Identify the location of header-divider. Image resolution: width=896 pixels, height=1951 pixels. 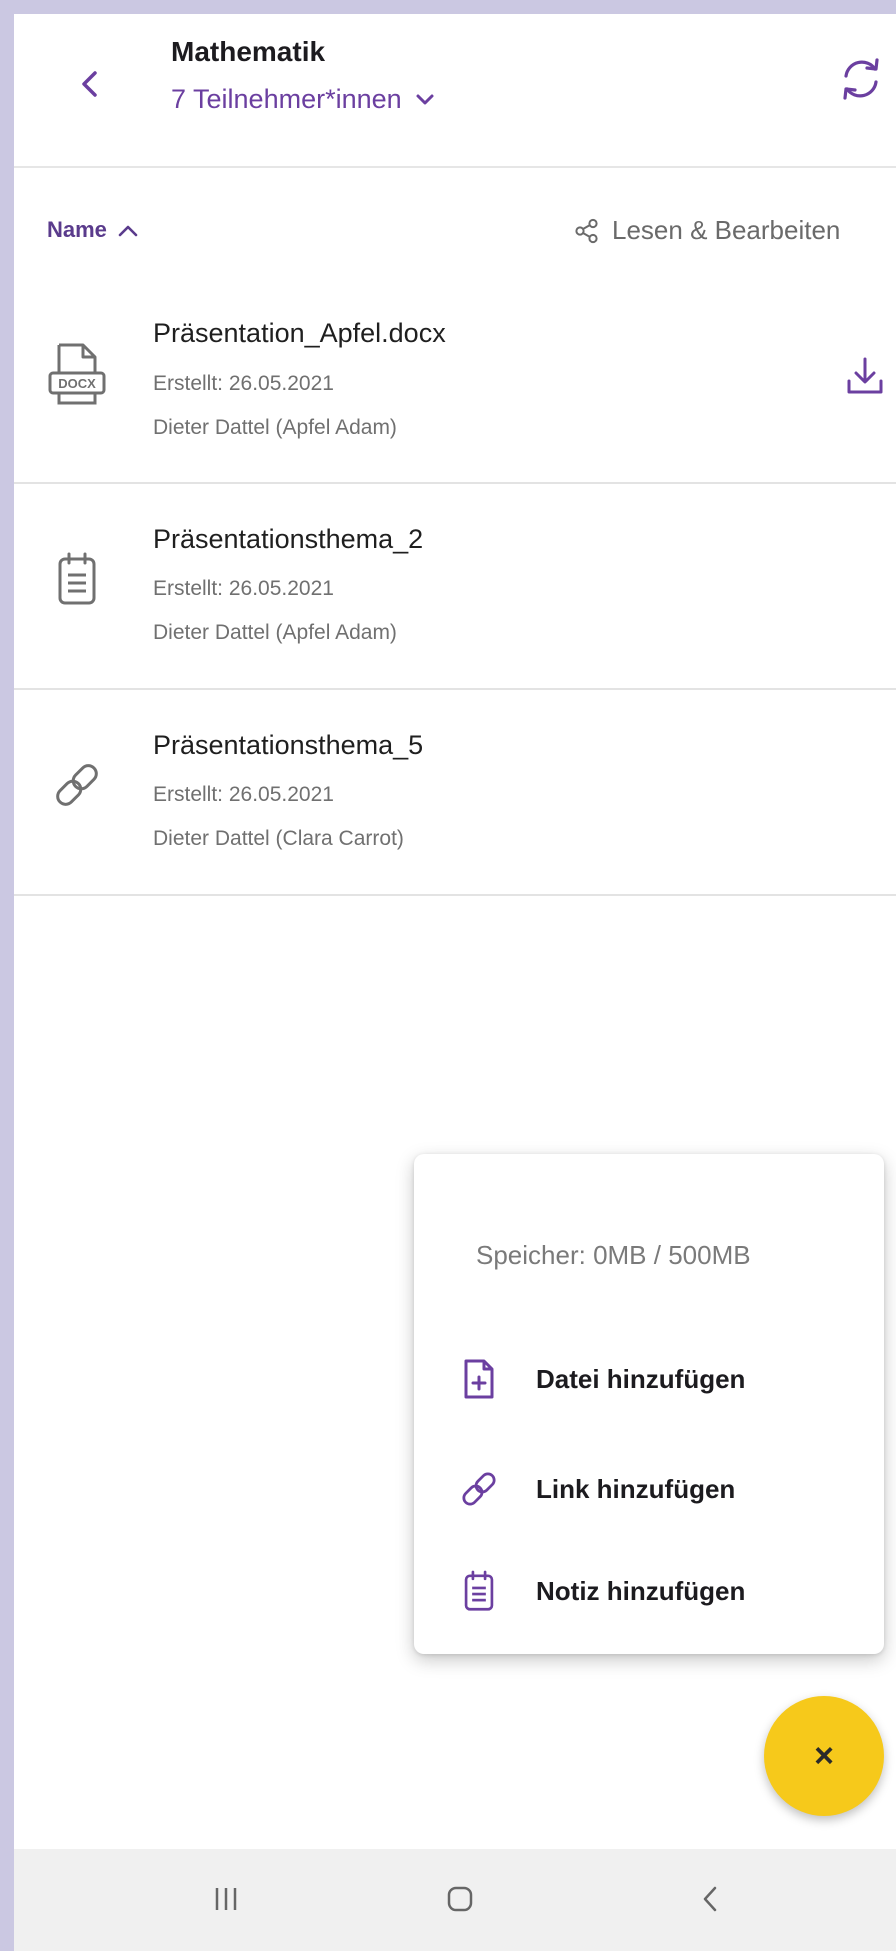
(455, 167).